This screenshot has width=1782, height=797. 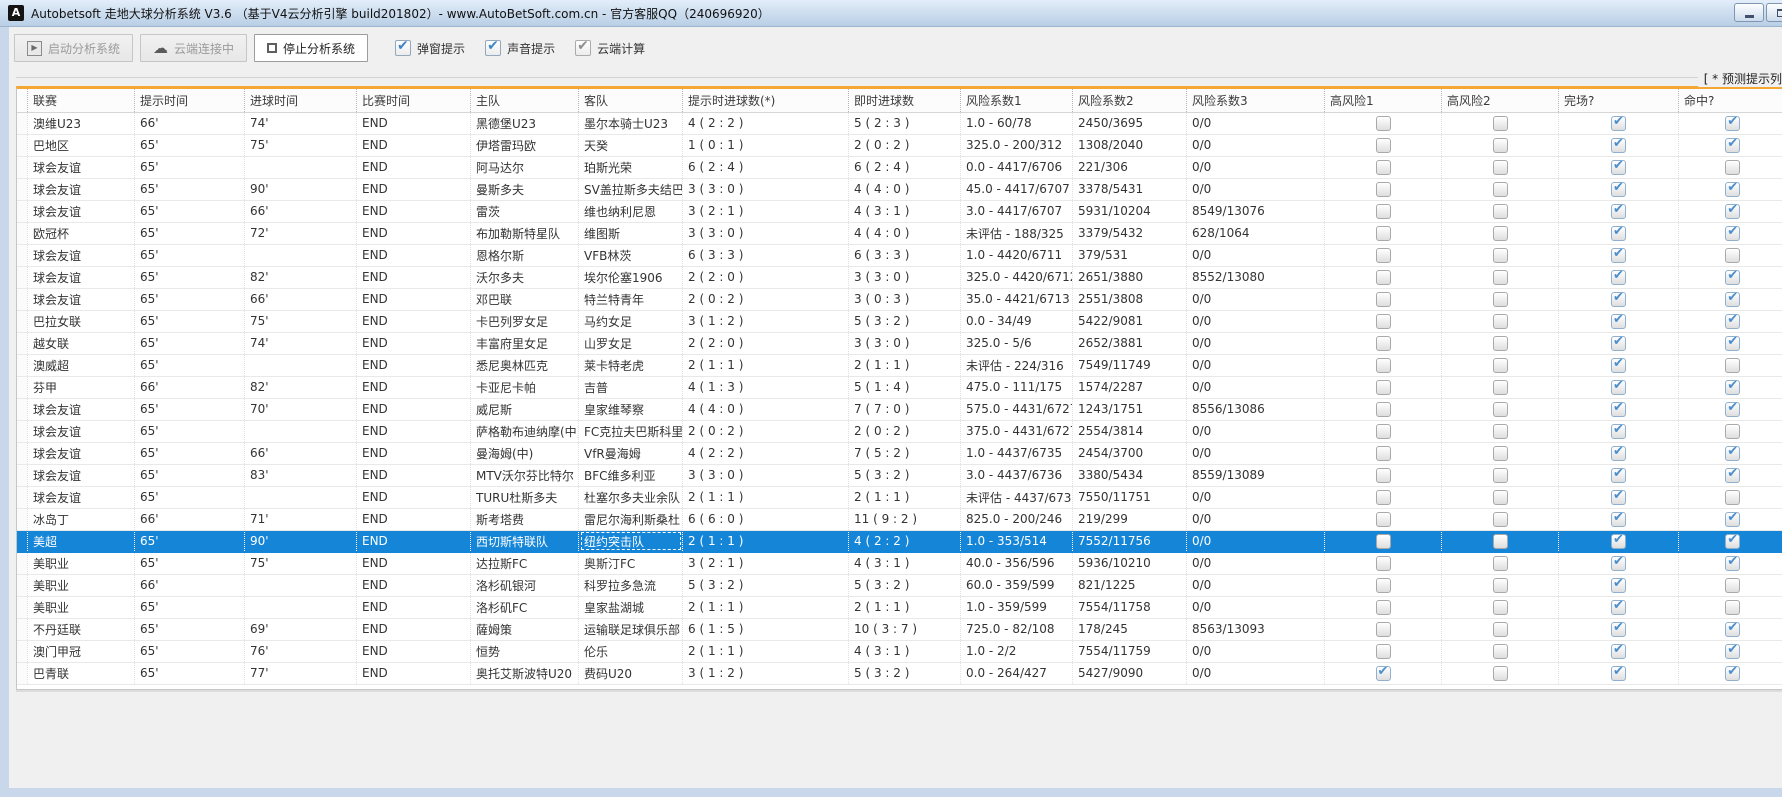 I want to click on cell-risk1: 0.0 - 34/49, so click(x=1016, y=321).